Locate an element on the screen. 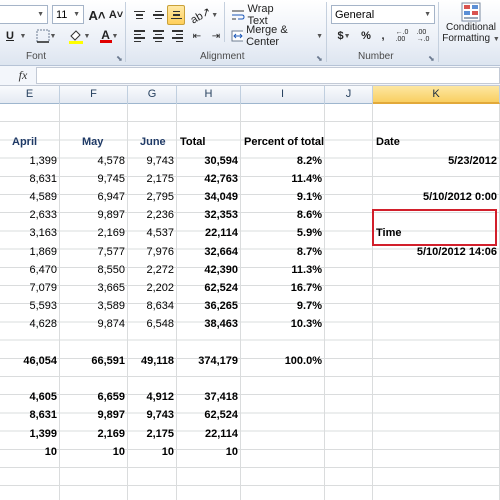  table-cell: 4,912 is located at coordinates (152, 397).